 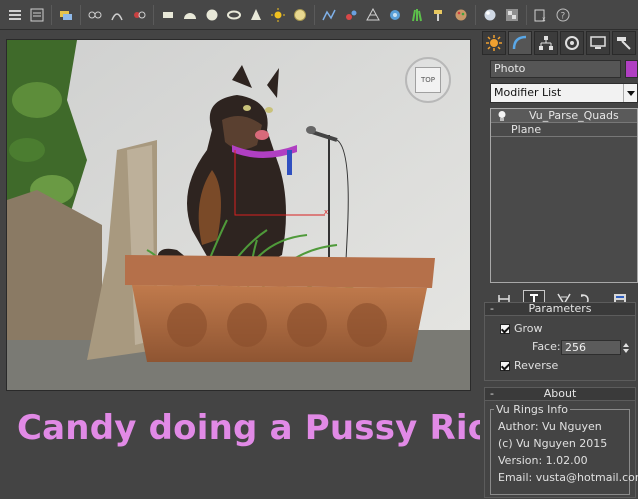 I want to click on hammer-tool-icon, so click(x=439, y=14).